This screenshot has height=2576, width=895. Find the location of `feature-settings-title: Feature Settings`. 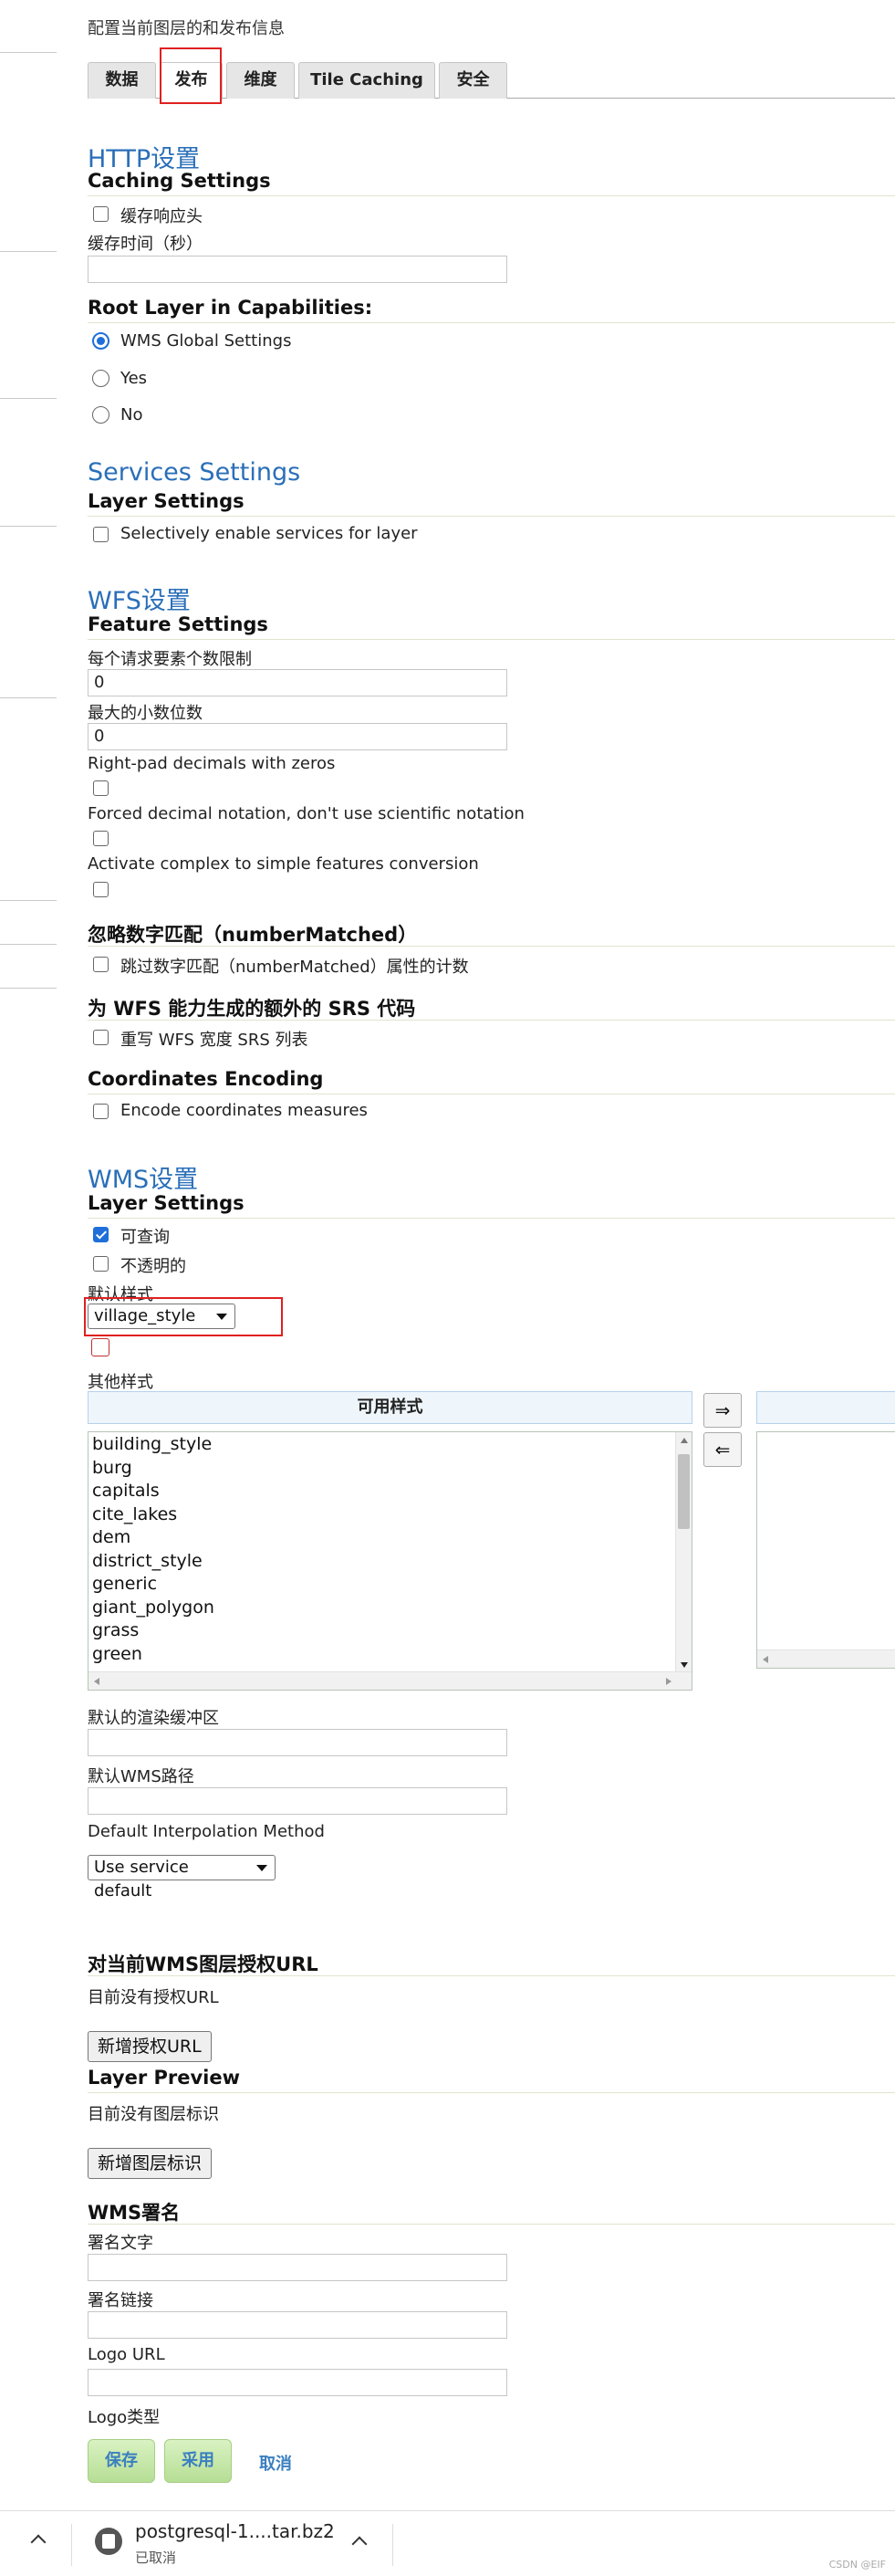

feature-settings-title: Feature Settings is located at coordinates (178, 624).